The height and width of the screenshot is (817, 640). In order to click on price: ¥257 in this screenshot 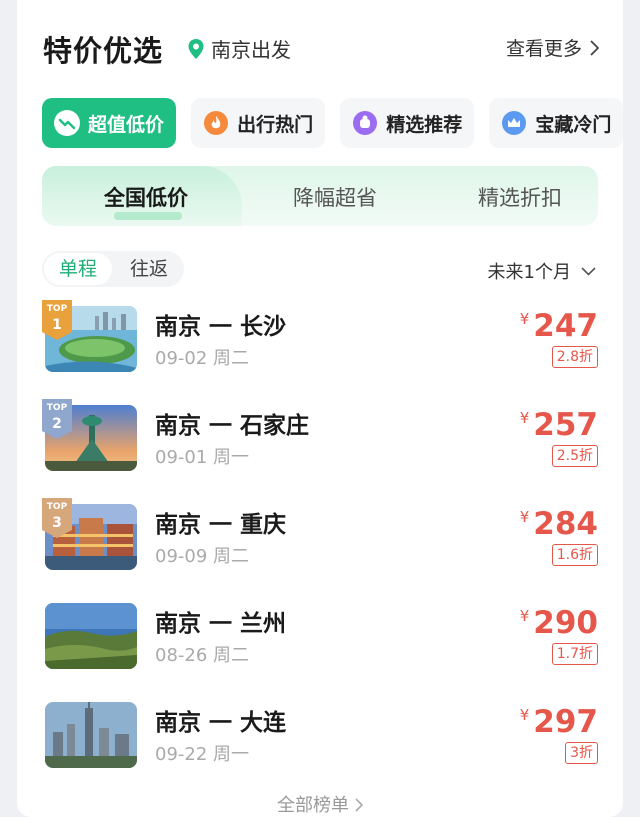, I will do `click(559, 425)`.